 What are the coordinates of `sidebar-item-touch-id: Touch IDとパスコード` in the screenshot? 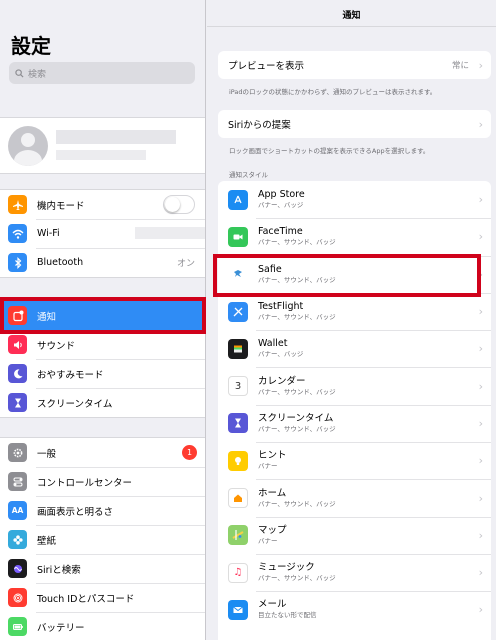 It's located at (102, 597).